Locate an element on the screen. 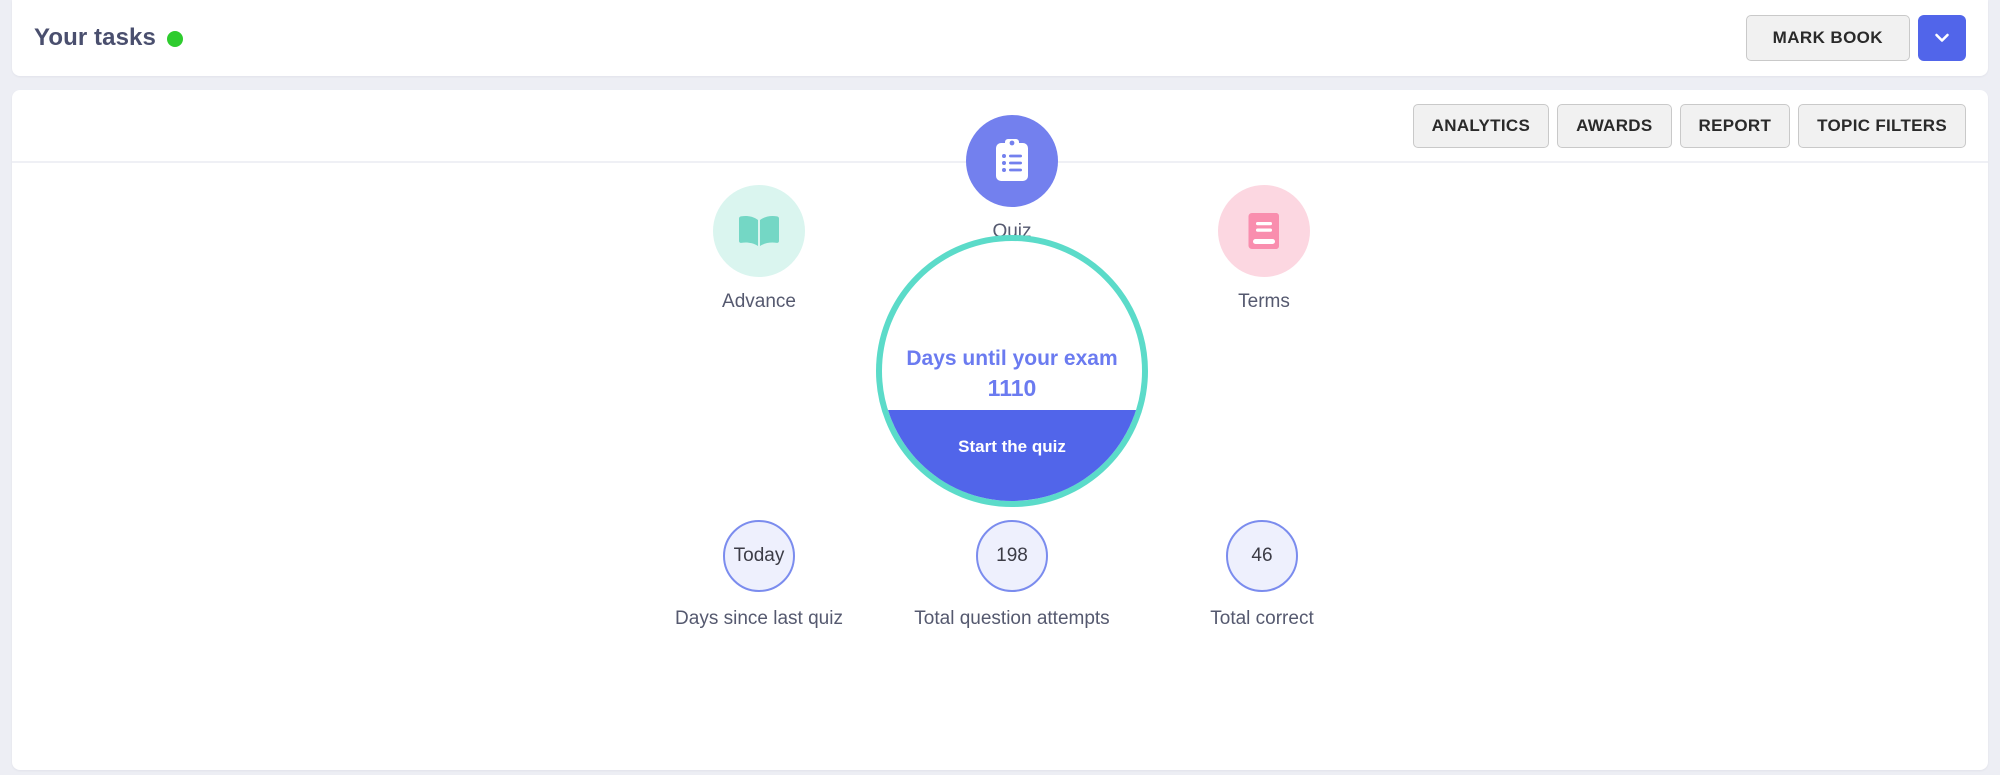 This screenshot has height=775, width=2000. stat-circle: 198 is located at coordinates (1012, 556).